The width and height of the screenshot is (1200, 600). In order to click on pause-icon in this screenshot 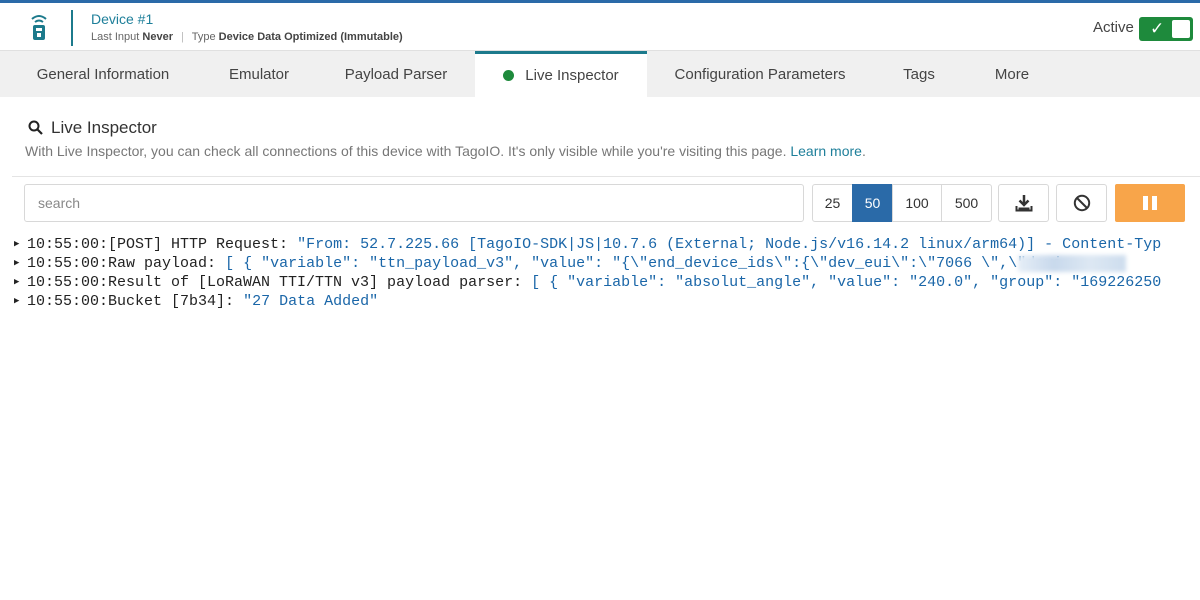, I will do `click(1145, 203)`.